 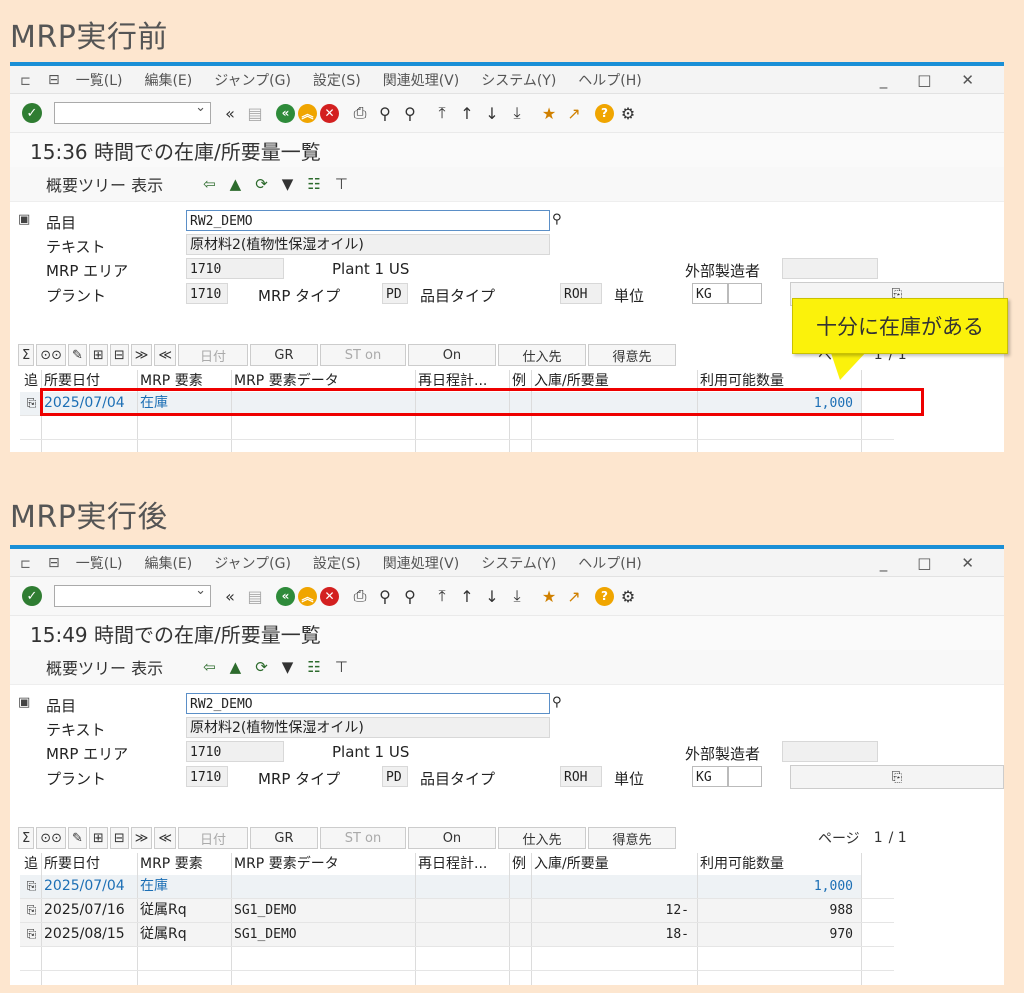 What do you see at coordinates (77, 355) in the screenshot?
I see `pencil-icon: ✎` at bounding box center [77, 355].